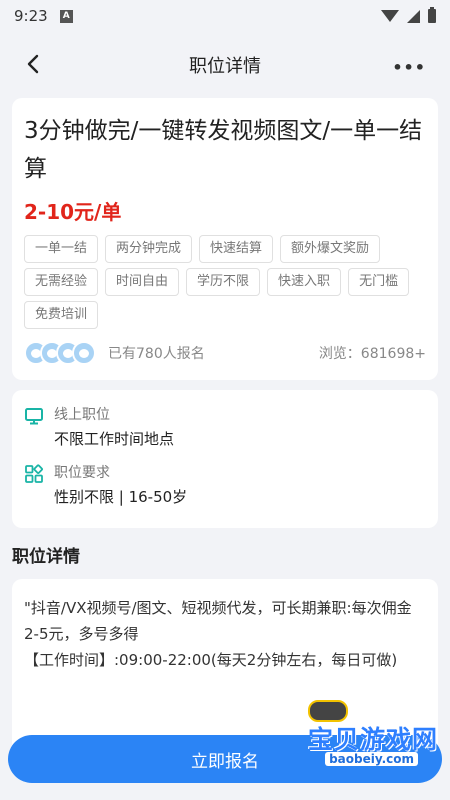  I want to click on job-salary: 2-10元/单, so click(73, 212).